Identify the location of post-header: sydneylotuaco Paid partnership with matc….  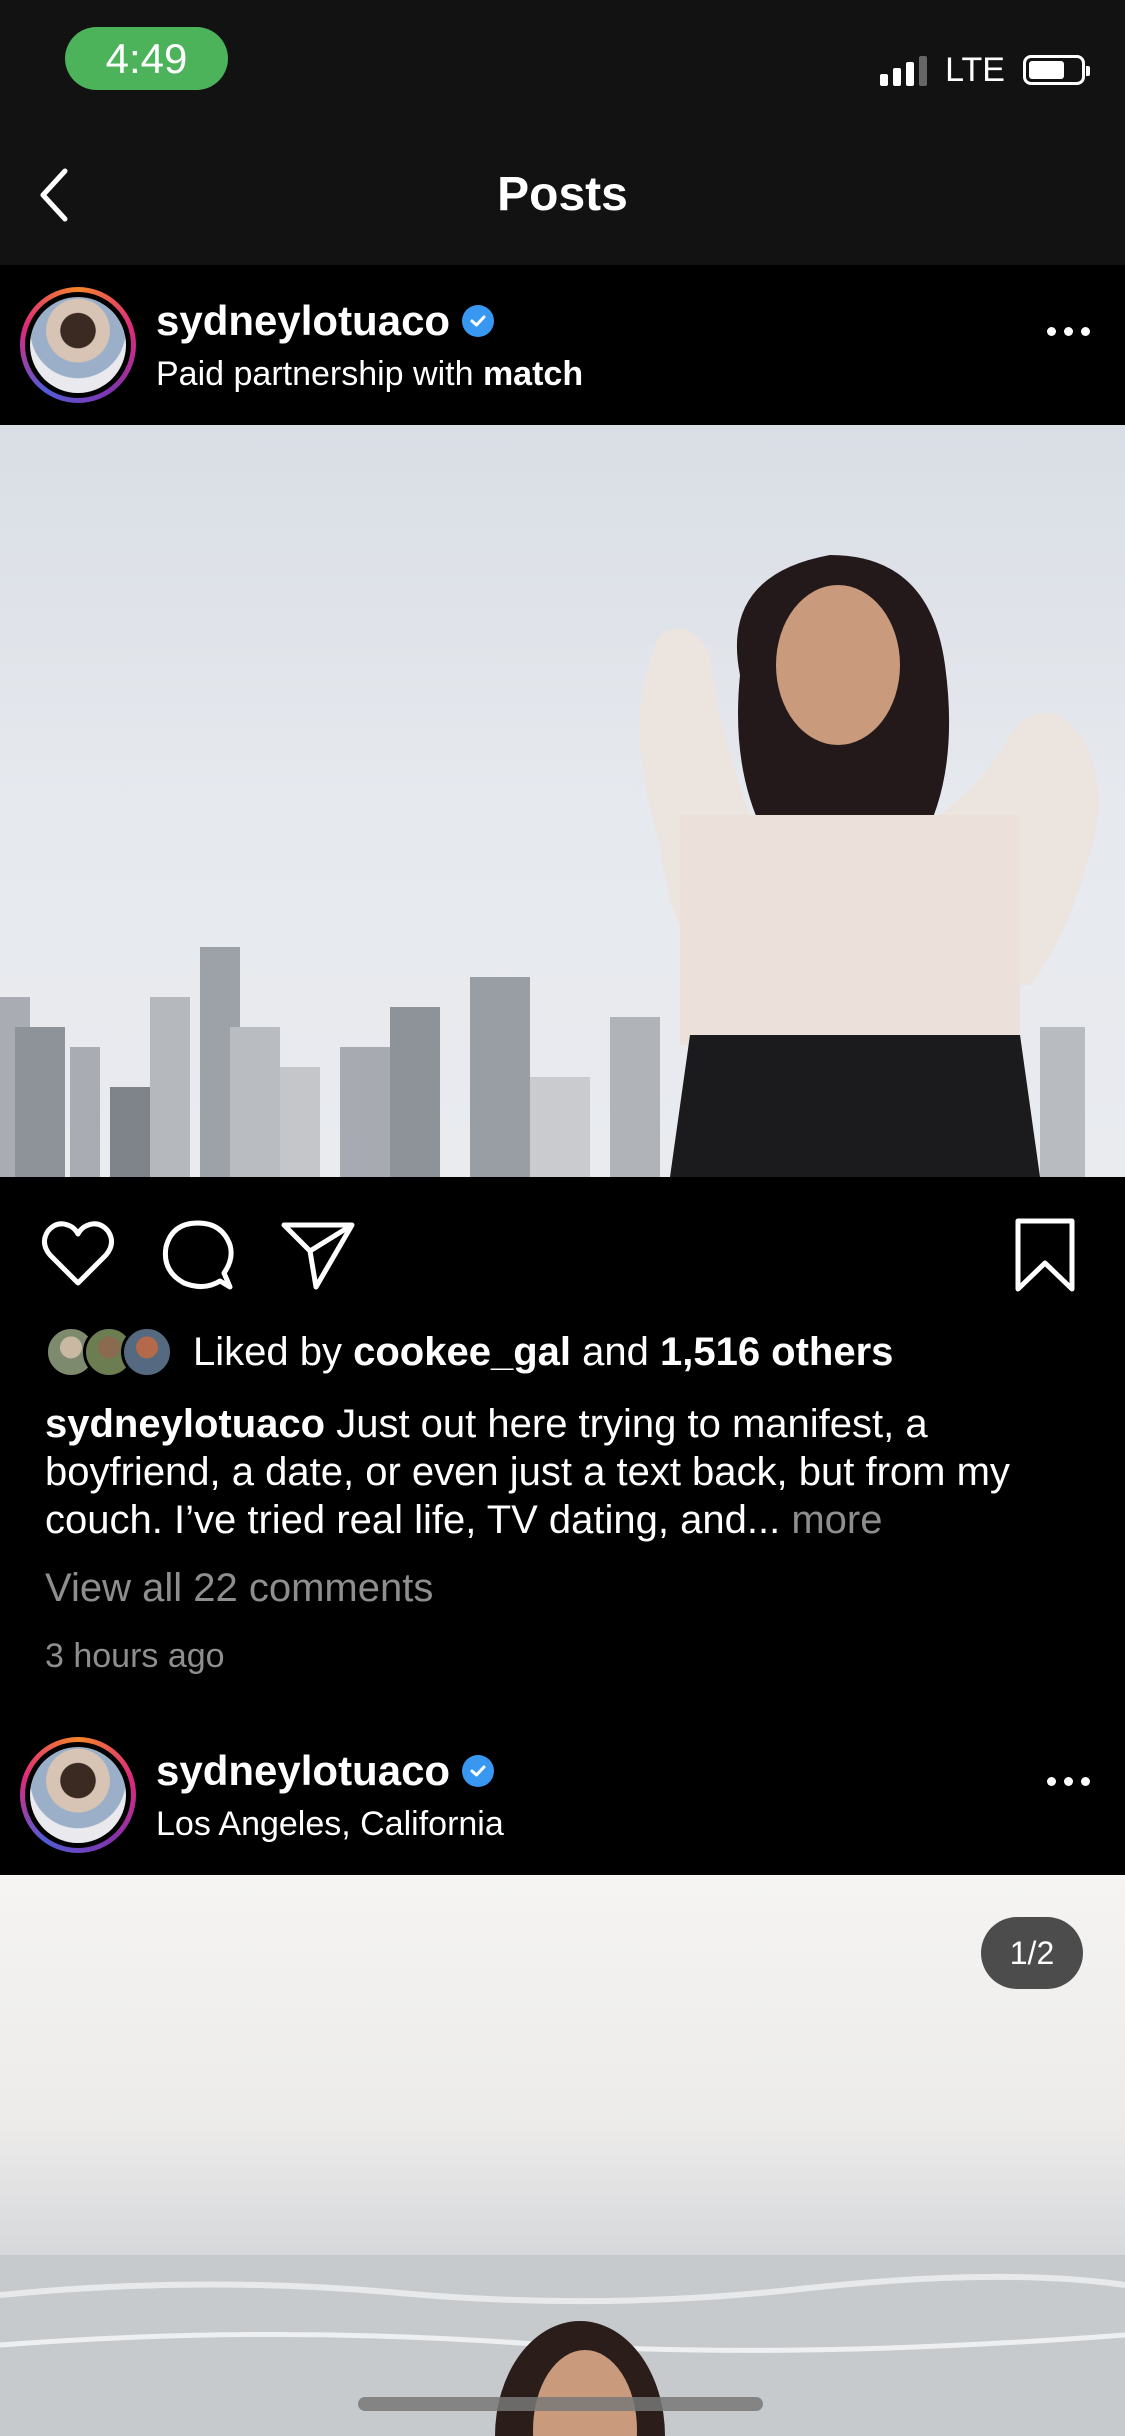
(562, 345).